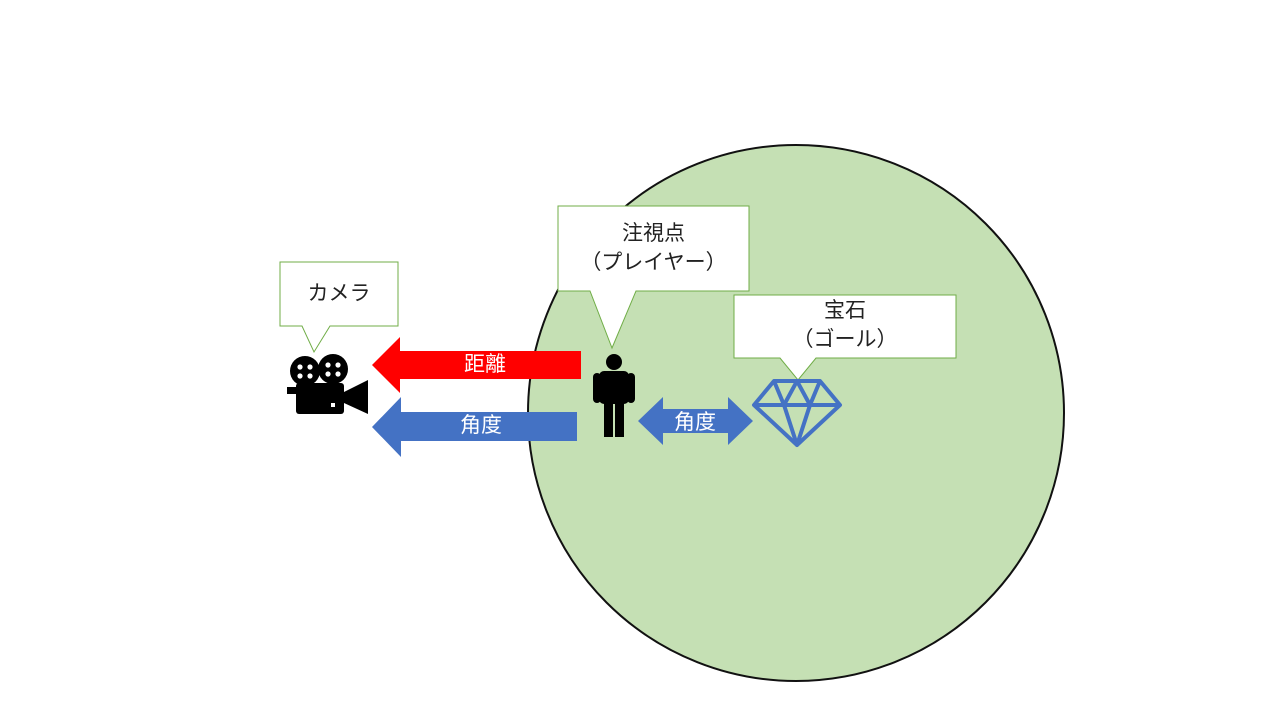 This screenshot has width=1280, height=724. Describe the element at coordinates (845, 339) in the screenshot. I see `goal-label-line2: （ゴール）` at that location.